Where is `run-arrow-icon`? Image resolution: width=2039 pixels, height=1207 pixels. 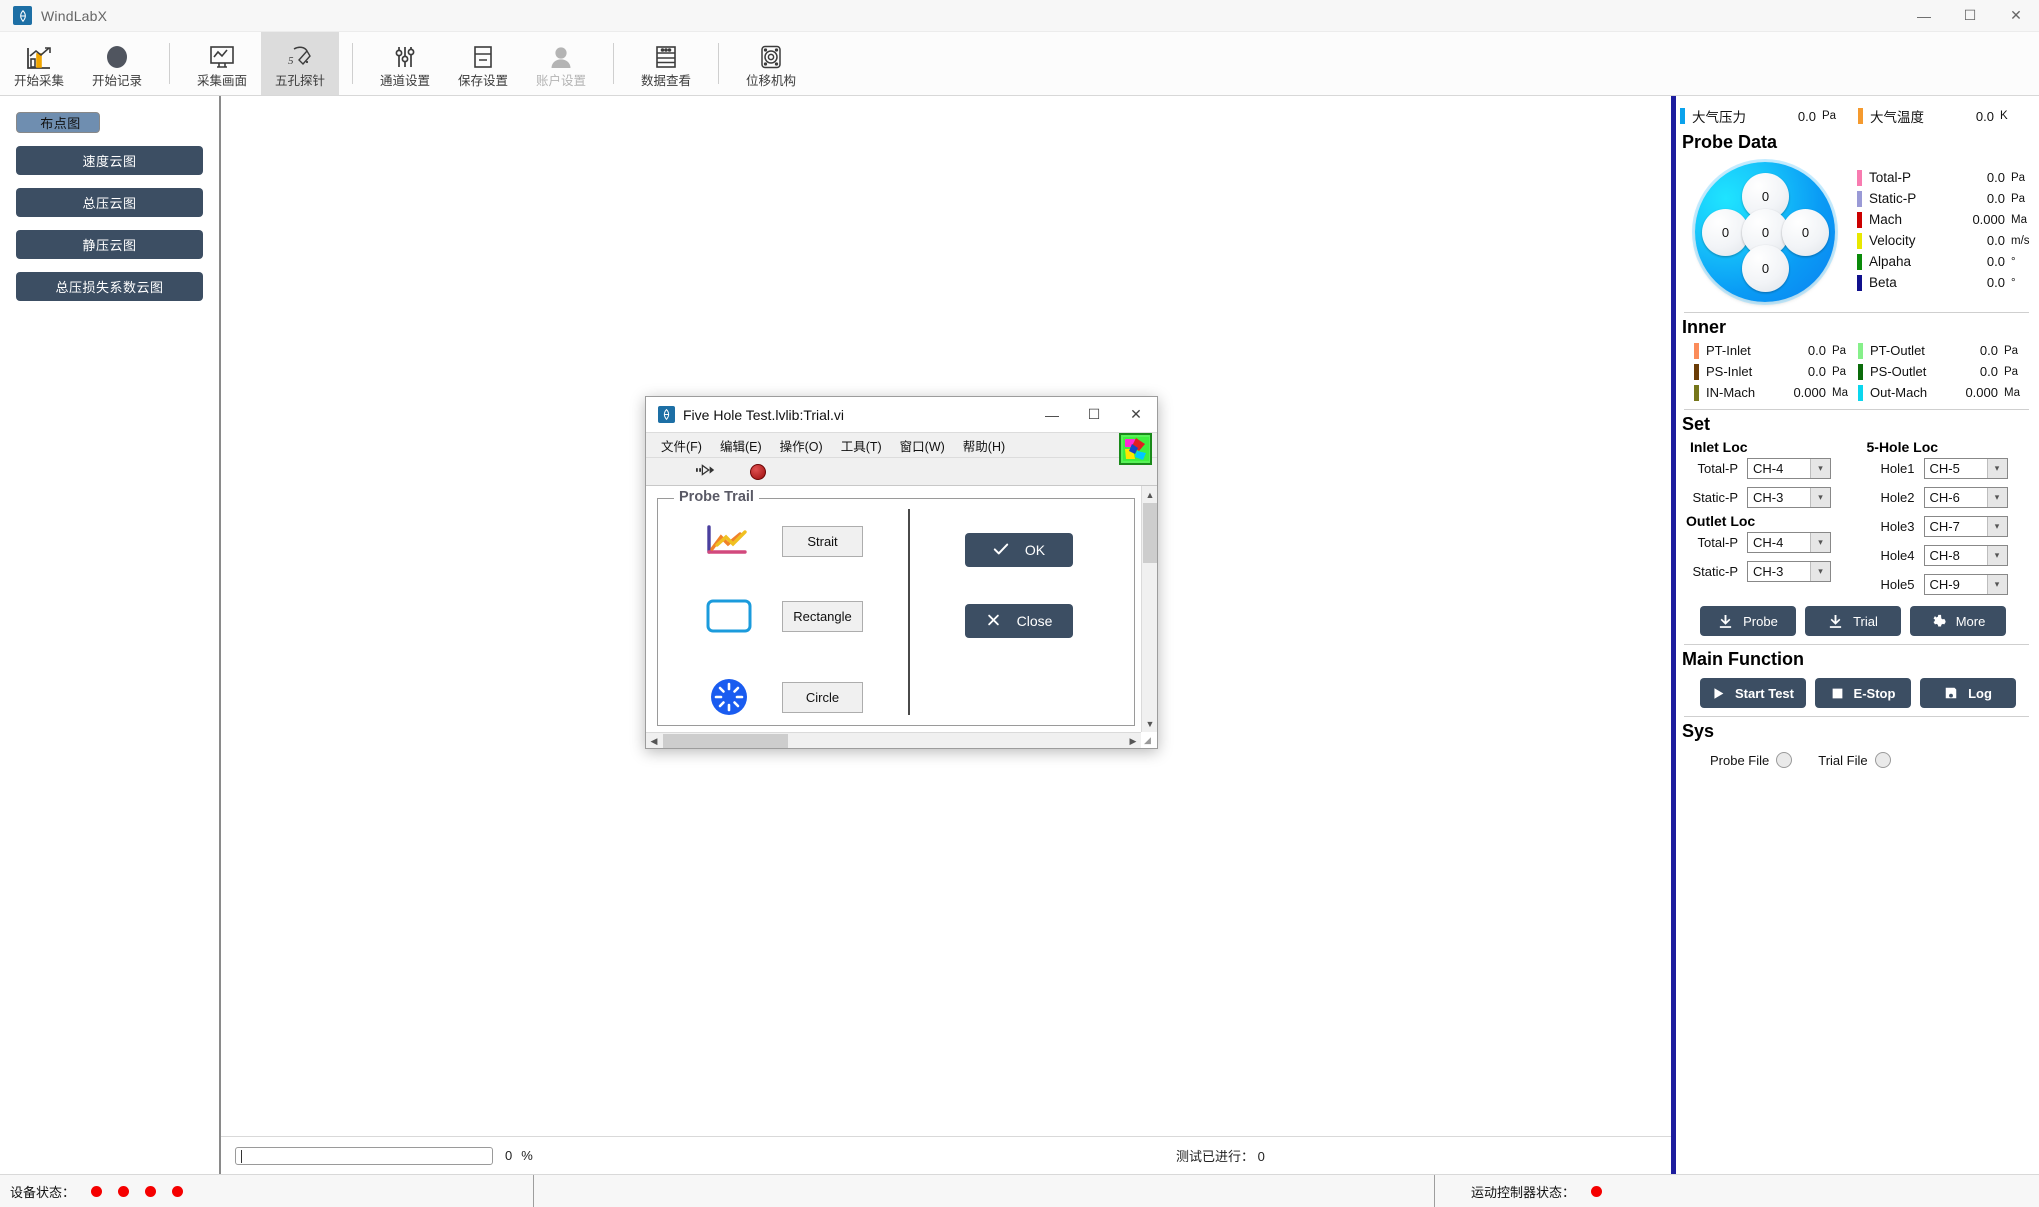
run-arrow-icon is located at coordinates (706, 471).